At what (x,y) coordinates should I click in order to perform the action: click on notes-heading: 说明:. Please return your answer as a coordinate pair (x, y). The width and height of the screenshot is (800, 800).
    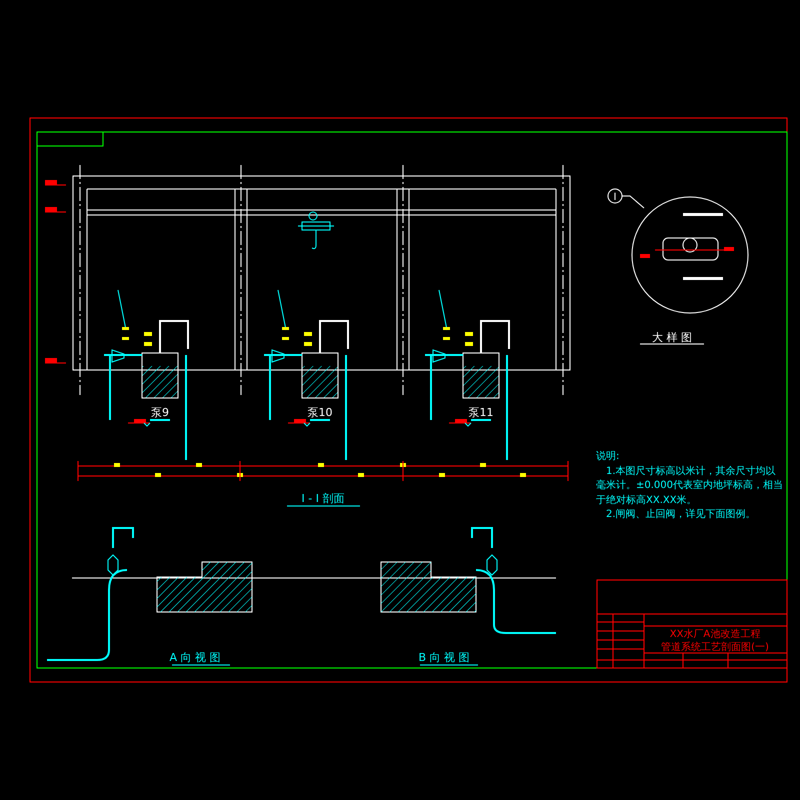
    Looking at the image, I should click on (608, 457).